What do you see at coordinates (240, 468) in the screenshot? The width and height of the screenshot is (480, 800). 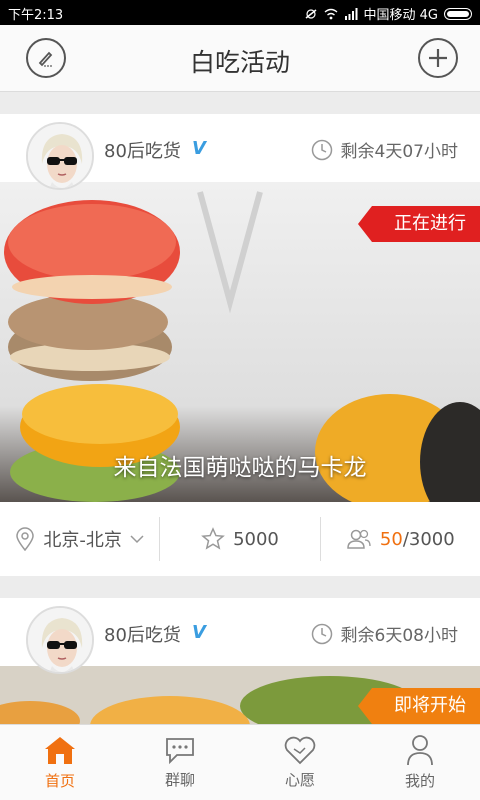 I see `activity-title: 来自法国萌哒哒的马卡龙` at bounding box center [240, 468].